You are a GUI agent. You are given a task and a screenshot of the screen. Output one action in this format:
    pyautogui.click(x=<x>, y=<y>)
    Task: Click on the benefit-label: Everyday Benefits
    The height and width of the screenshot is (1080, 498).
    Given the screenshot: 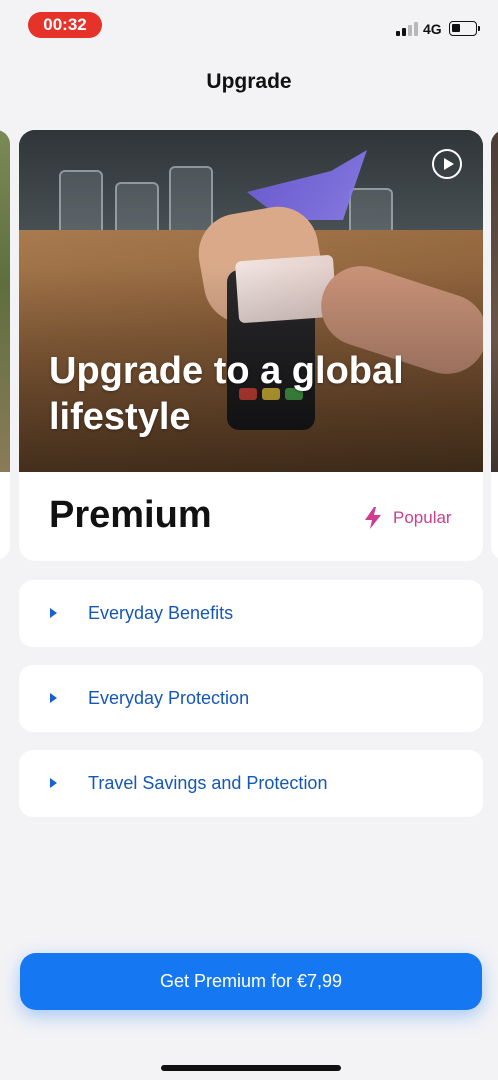 What is the action you would take?
    pyautogui.click(x=161, y=613)
    